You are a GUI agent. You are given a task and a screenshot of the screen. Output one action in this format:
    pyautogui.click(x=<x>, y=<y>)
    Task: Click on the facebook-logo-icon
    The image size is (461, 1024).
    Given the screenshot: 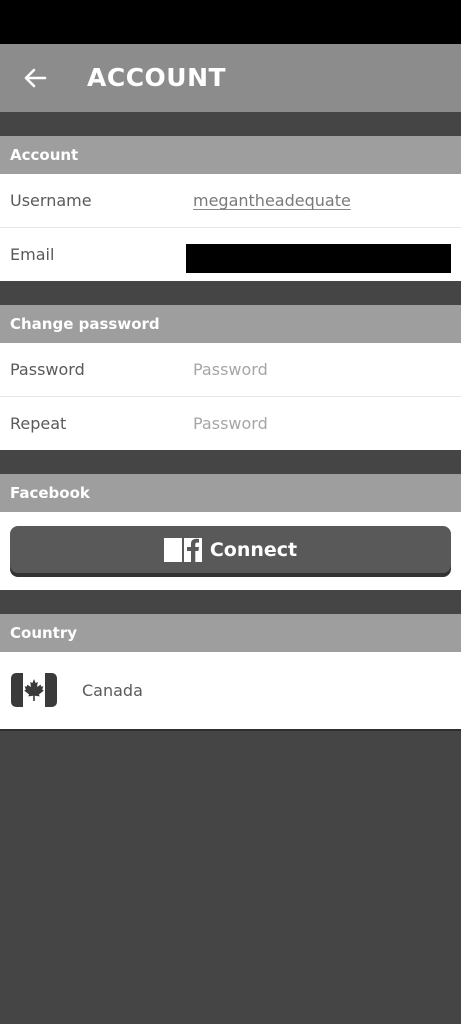 What is the action you would take?
    pyautogui.click(x=182, y=549)
    